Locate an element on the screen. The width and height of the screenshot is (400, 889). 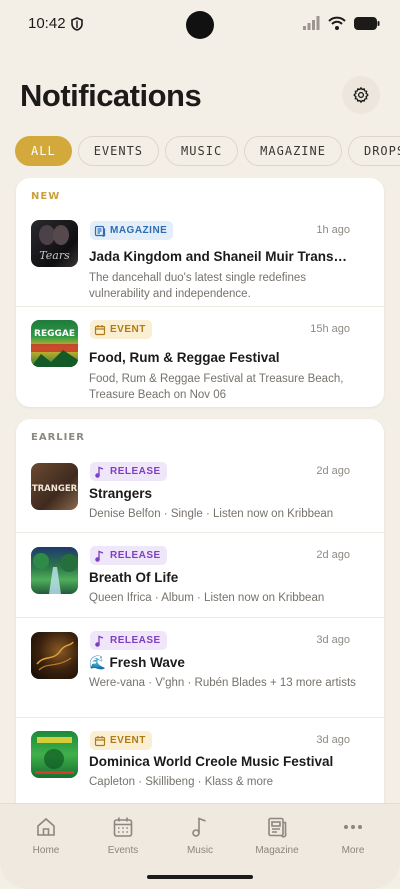
nav-label: More is located at coordinates (353, 850).